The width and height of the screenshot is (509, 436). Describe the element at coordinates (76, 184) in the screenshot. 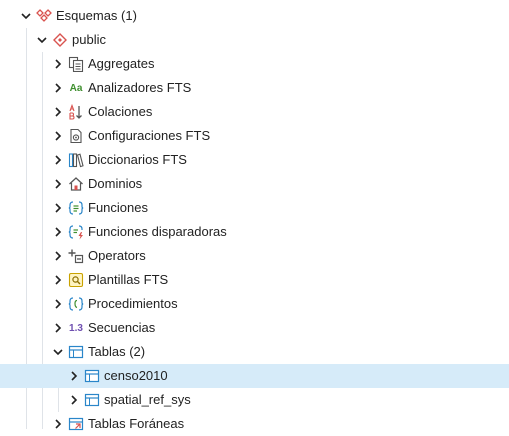

I see `domain-icon` at that location.